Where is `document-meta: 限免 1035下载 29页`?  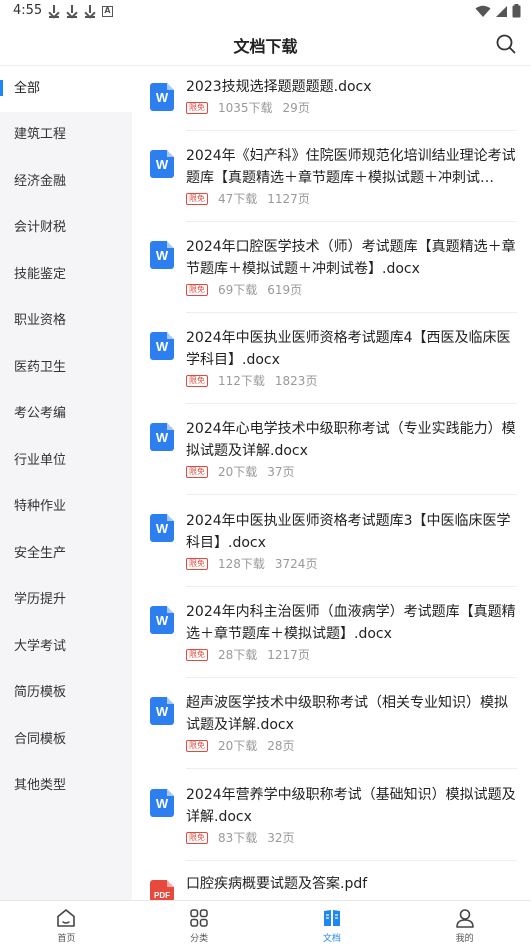
document-meta: 限免 1035下载 29页 is located at coordinates (248, 107).